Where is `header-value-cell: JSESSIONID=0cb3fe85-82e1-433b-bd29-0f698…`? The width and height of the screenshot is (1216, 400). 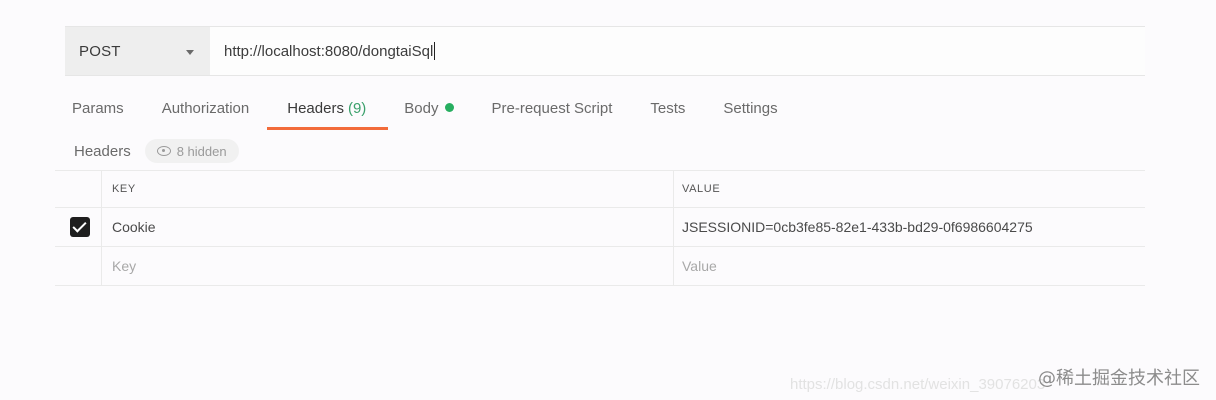 header-value-cell: JSESSIONID=0cb3fe85-82e1-433b-bd29-0f698… is located at coordinates (909, 227).